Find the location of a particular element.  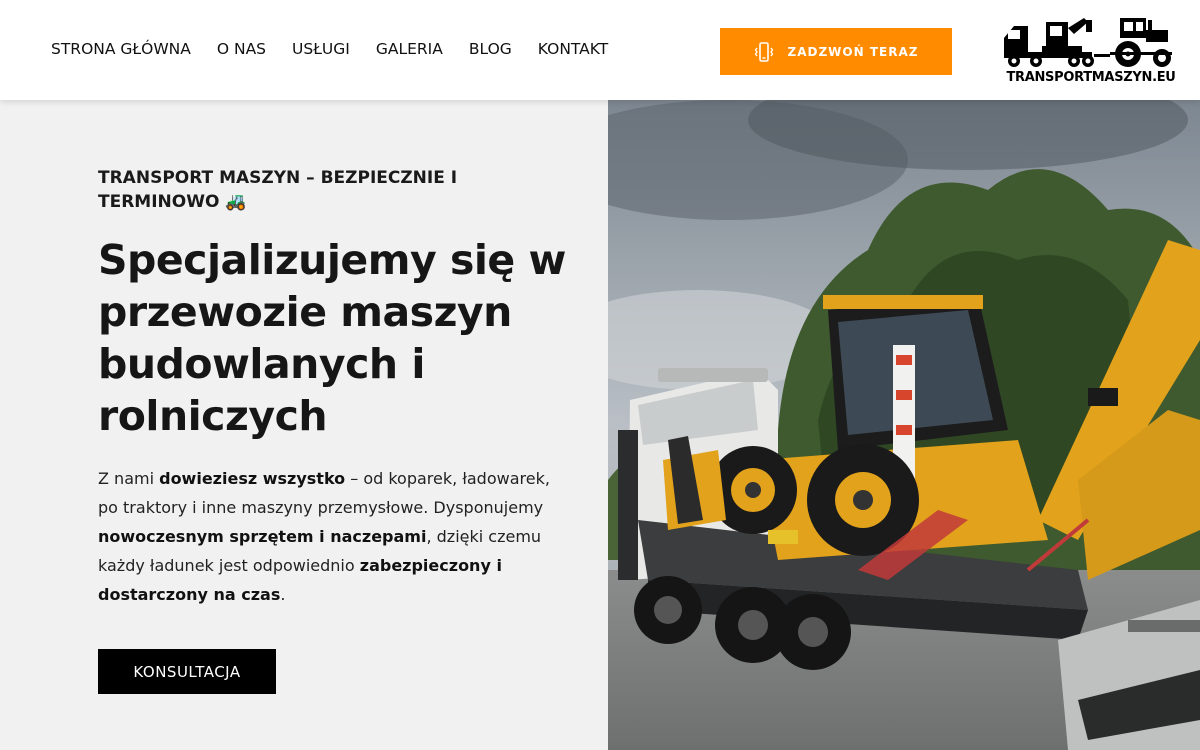

call-now-label: ZADZWOŃ TERAZ is located at coordinates (853, 51).